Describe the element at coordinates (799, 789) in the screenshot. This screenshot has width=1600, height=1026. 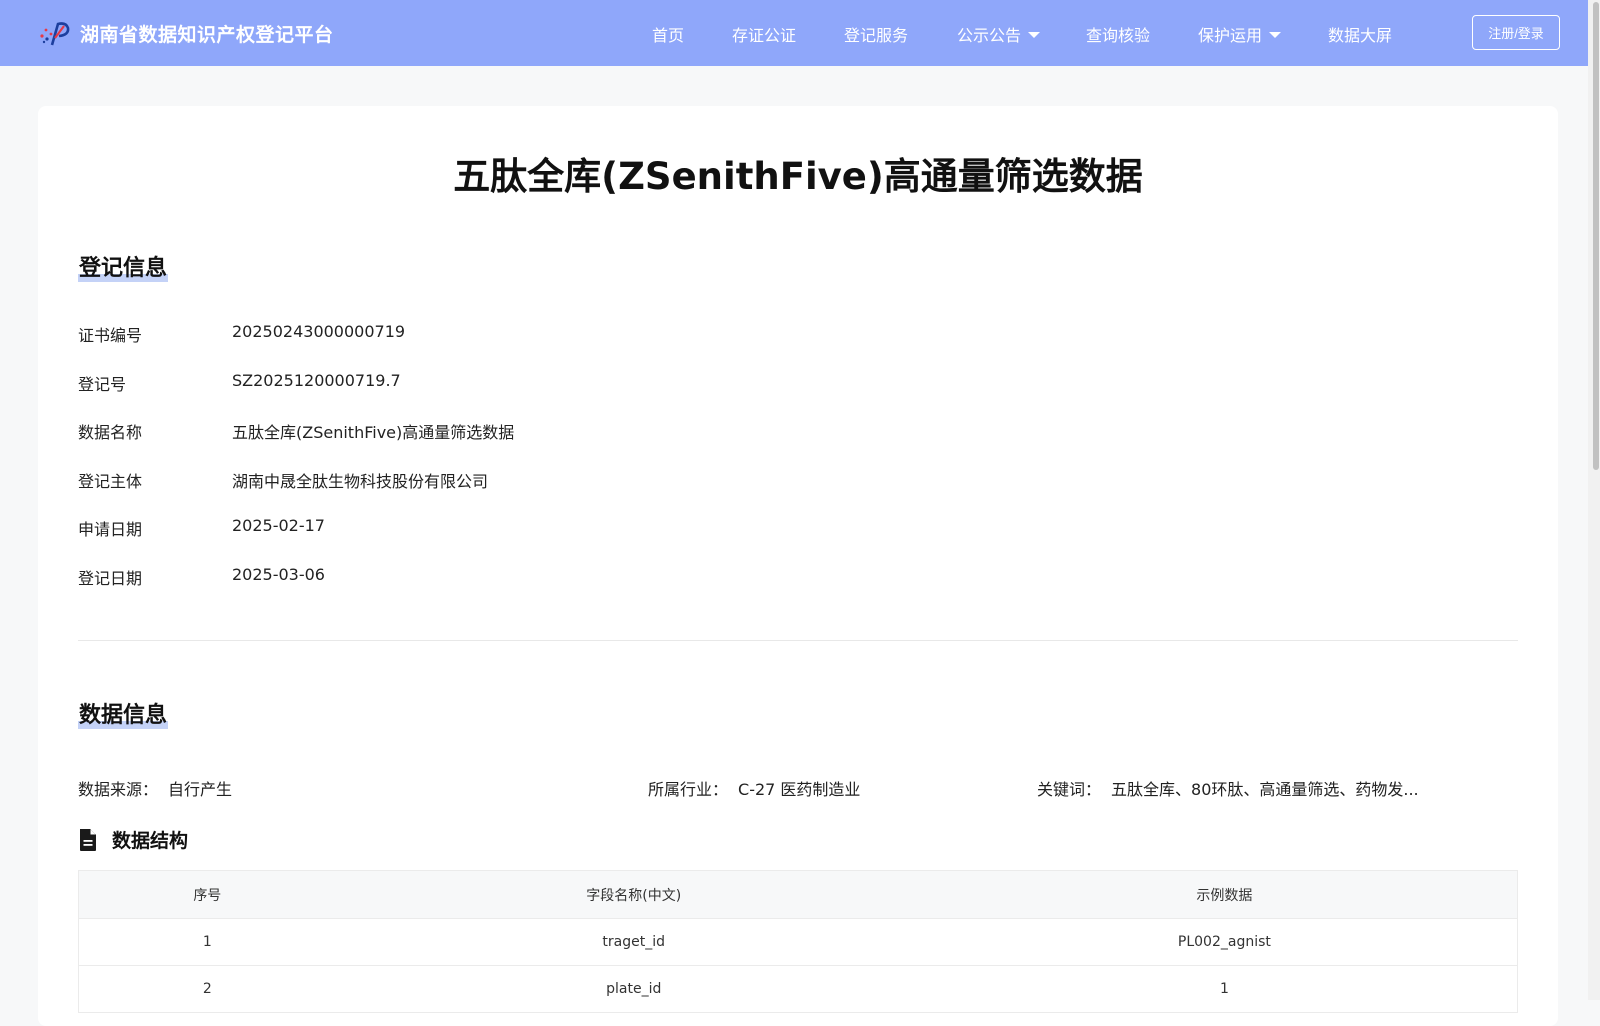
I see `industry-value: C-27 医药制造业` at that location.